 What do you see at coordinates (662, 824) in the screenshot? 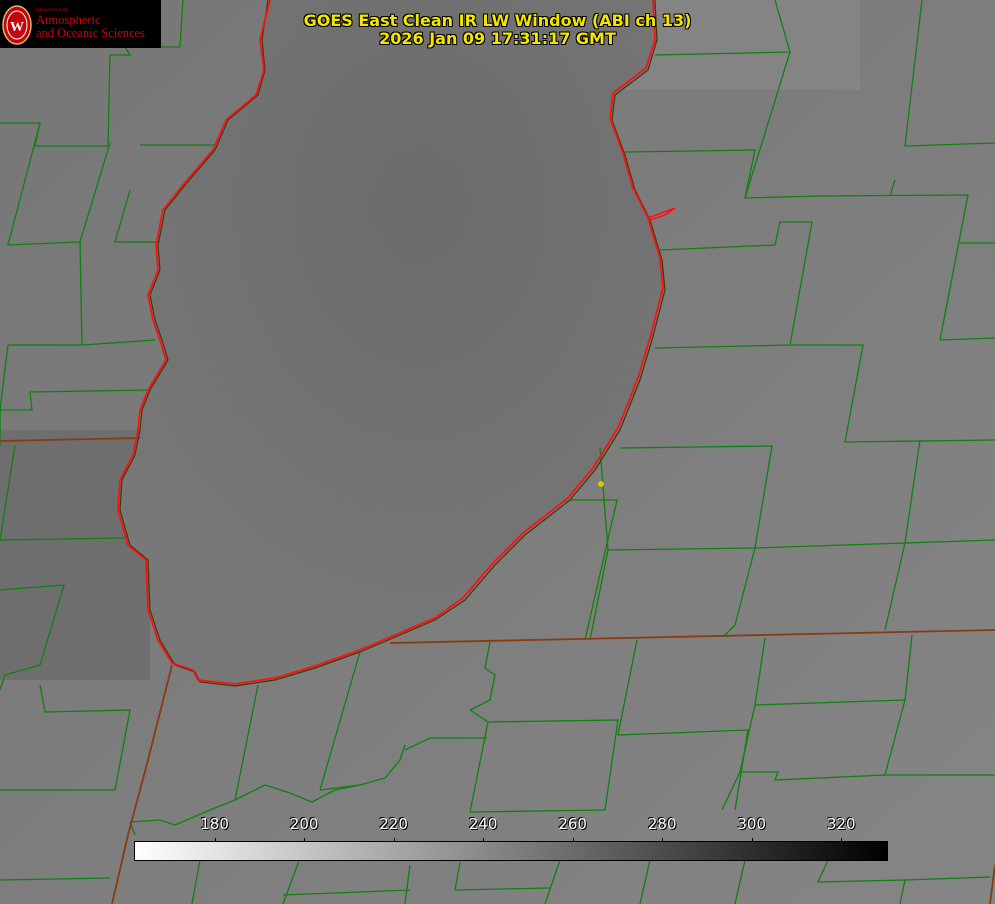
I see `colorbar-tick-label: 280` at bounding box center [662, 824].